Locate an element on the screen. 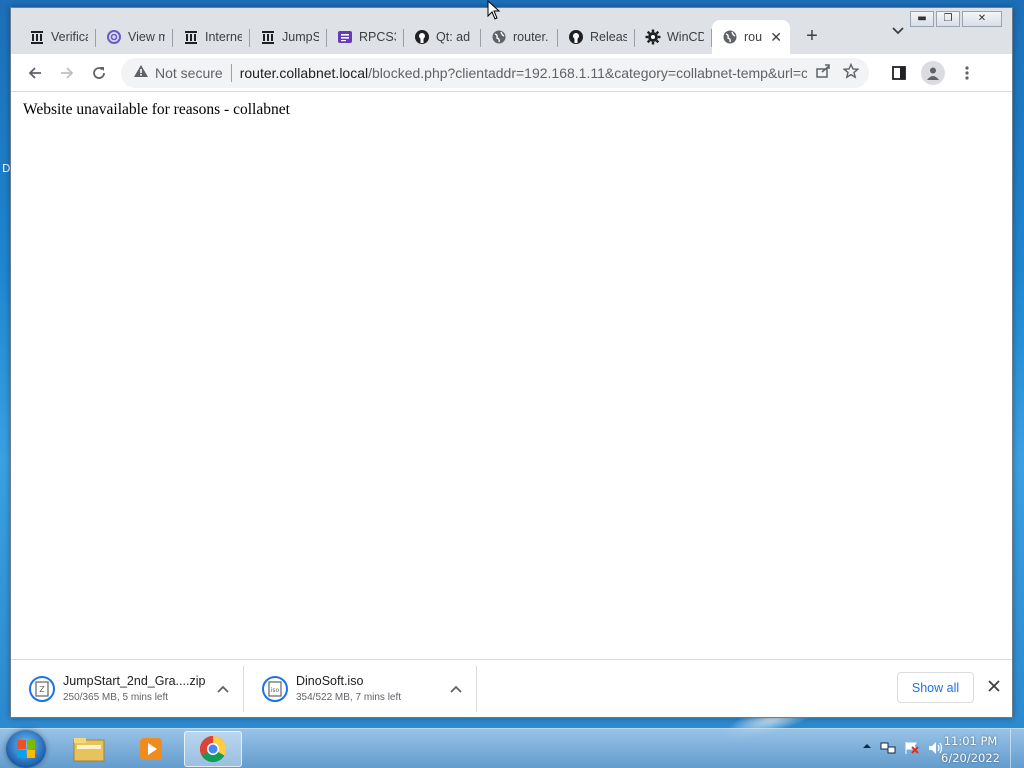 The height and width of the screenshot is (768, 1024). iso-file-icon: iso is located at coordinates (275, 688).